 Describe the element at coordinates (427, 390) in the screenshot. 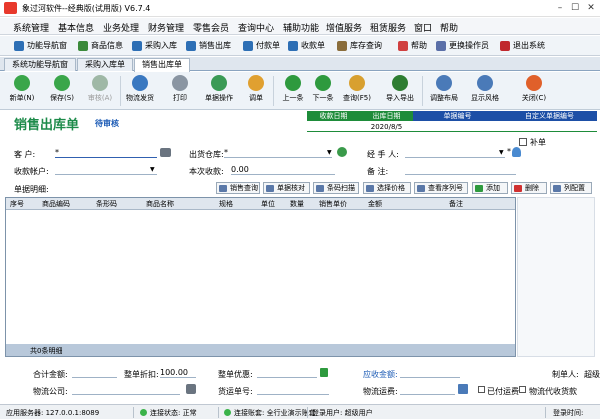

I see `freight-input` at that location.